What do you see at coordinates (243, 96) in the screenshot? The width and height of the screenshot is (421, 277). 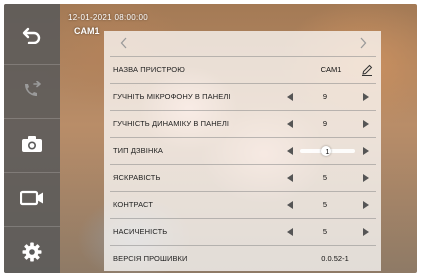 I see `setting-row-mic-volume: ГУЧНІТЬ МІКРОФОНУ В ПАНЕЛІ 9` at bounding box center [243, 96].